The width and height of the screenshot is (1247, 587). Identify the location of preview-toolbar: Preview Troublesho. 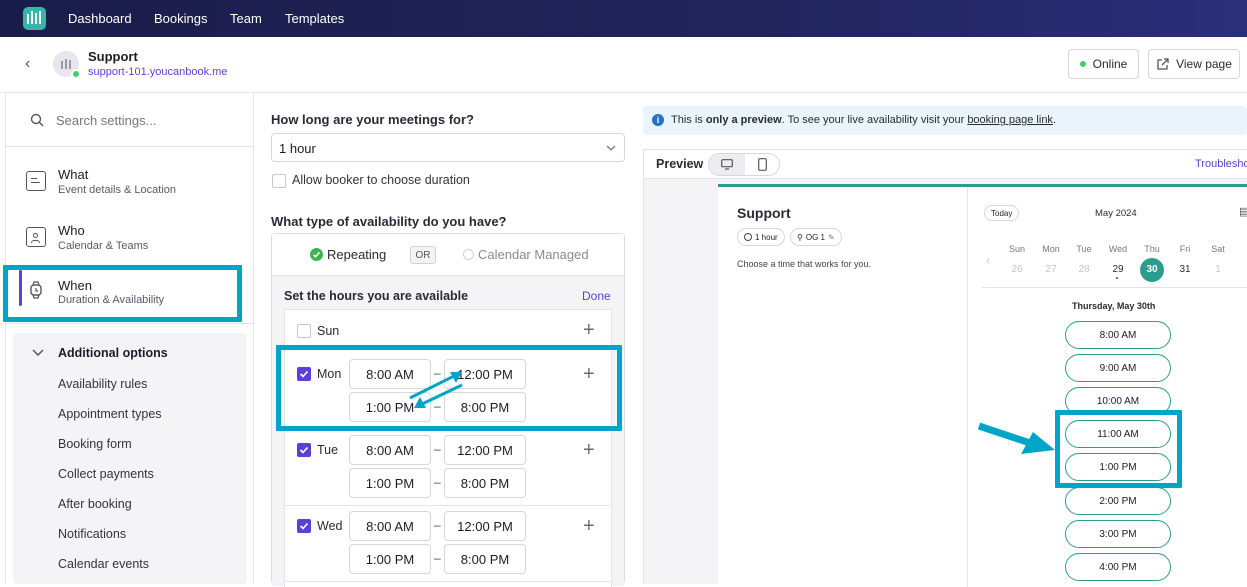
(945, 164).